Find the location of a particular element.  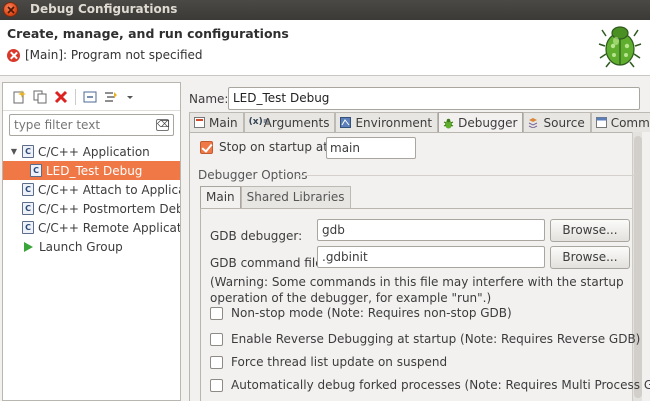

filter-field: ⌫ is located at coordinates (91, 125).